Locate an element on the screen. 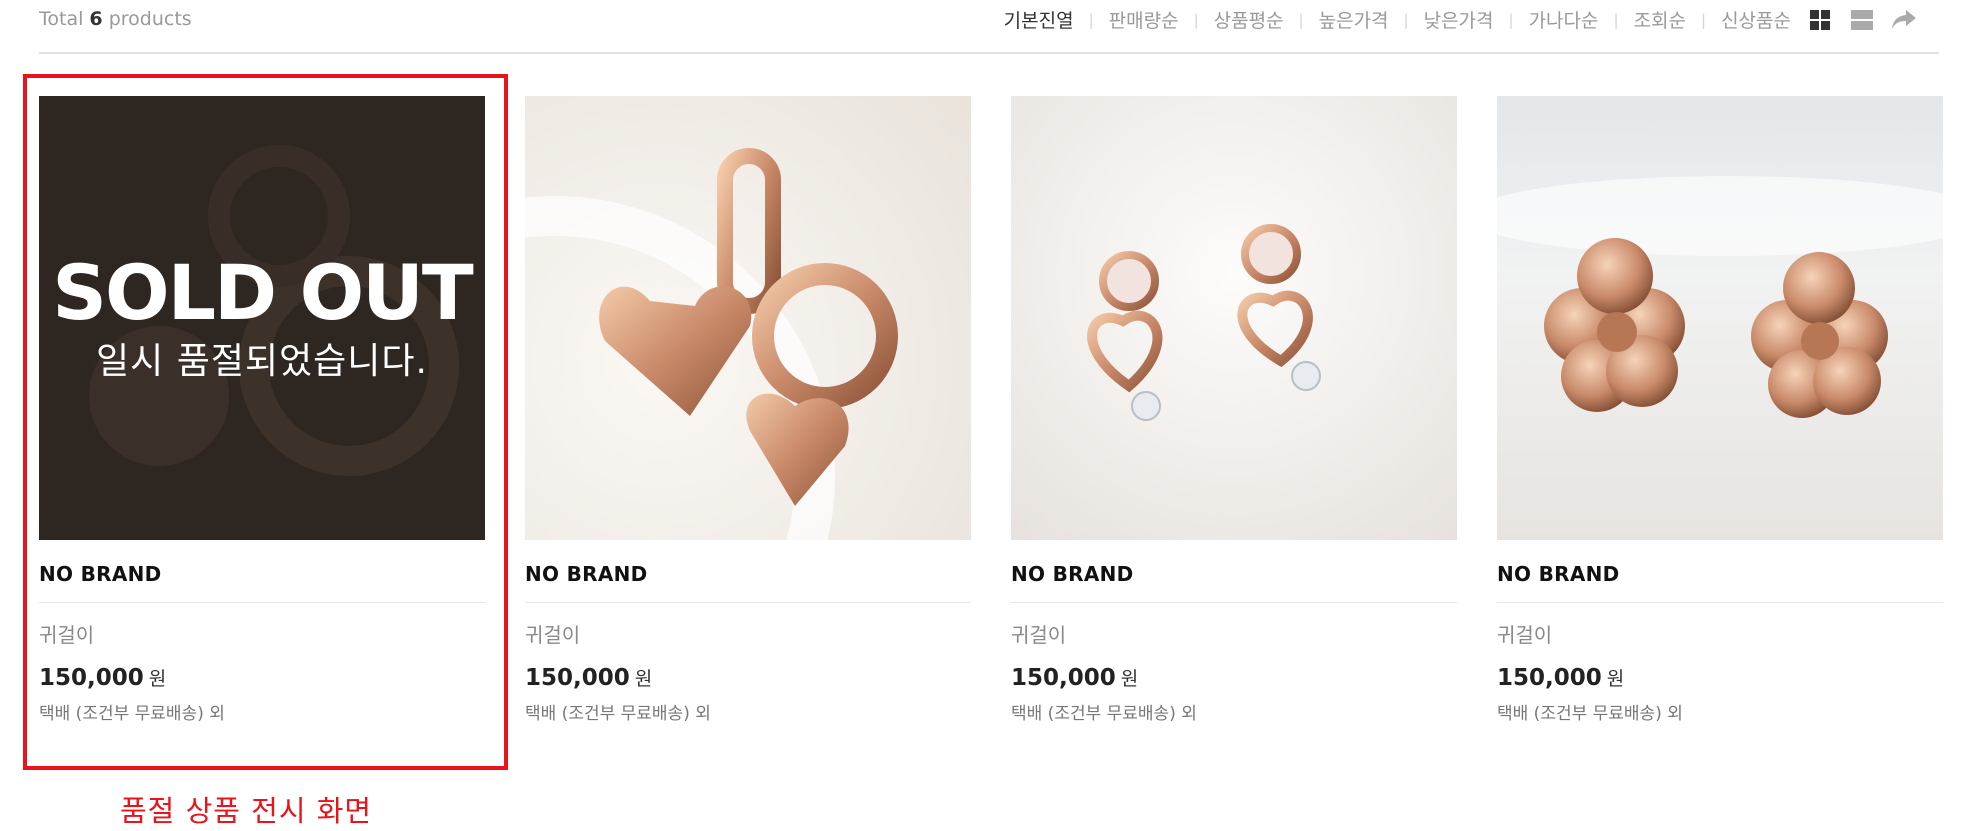  sort-default: 기본진열 is located at coordinates (1039, 19).